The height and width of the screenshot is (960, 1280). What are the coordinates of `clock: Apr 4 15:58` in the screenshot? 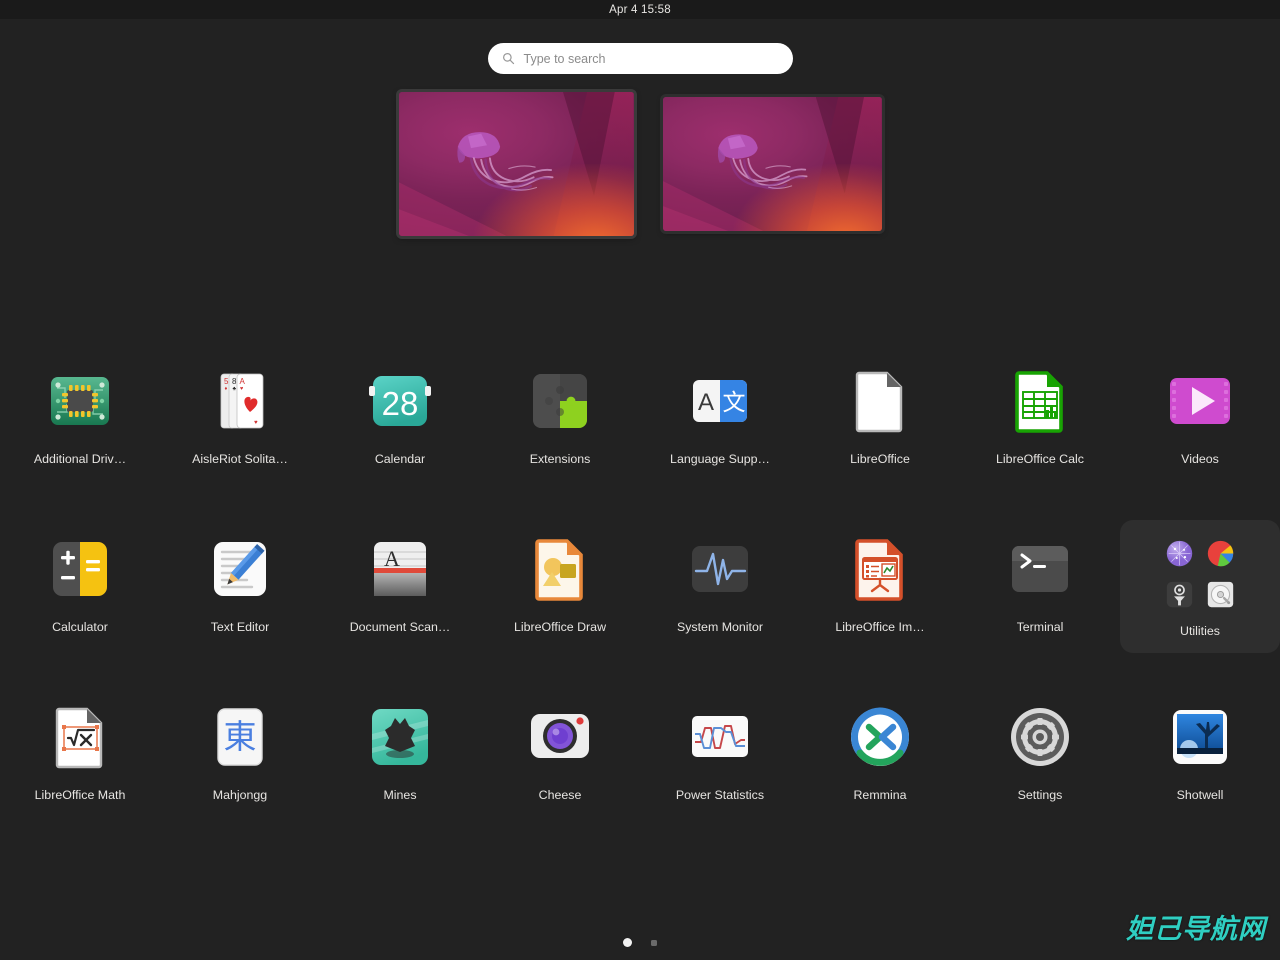 It's located at (640, 10).